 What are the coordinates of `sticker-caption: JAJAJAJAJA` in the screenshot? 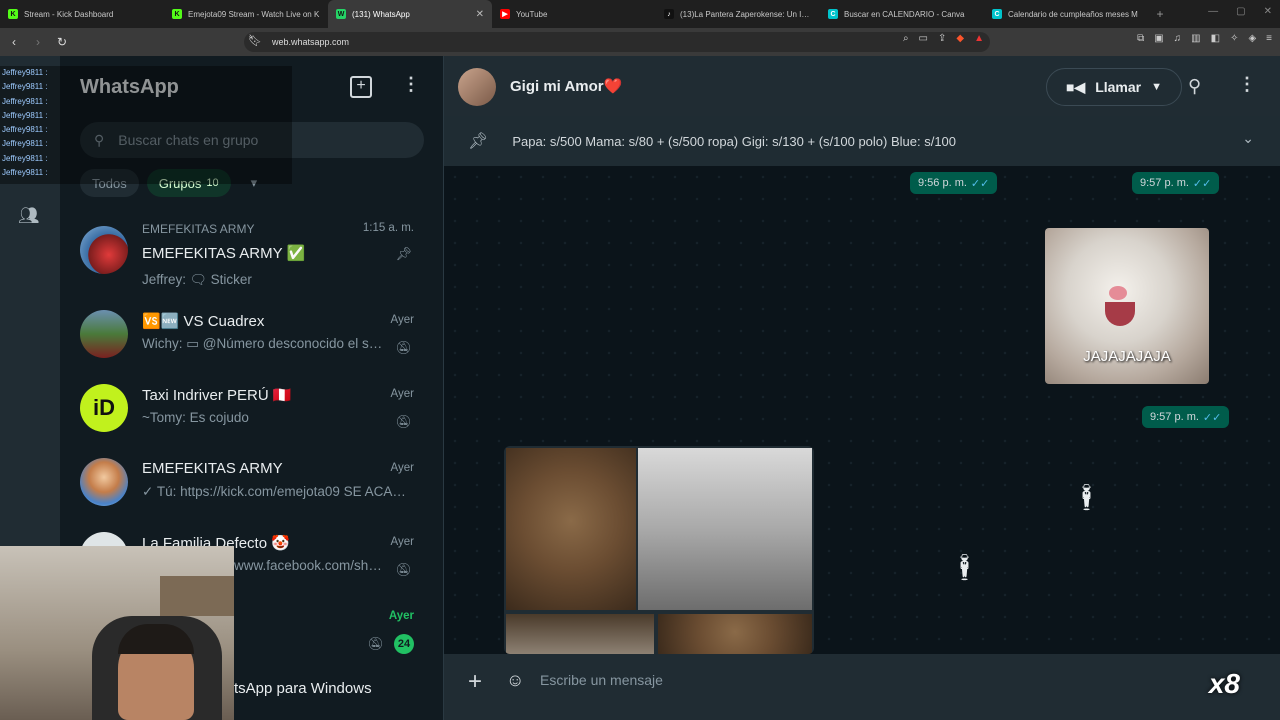 It's located at (1127, 356).